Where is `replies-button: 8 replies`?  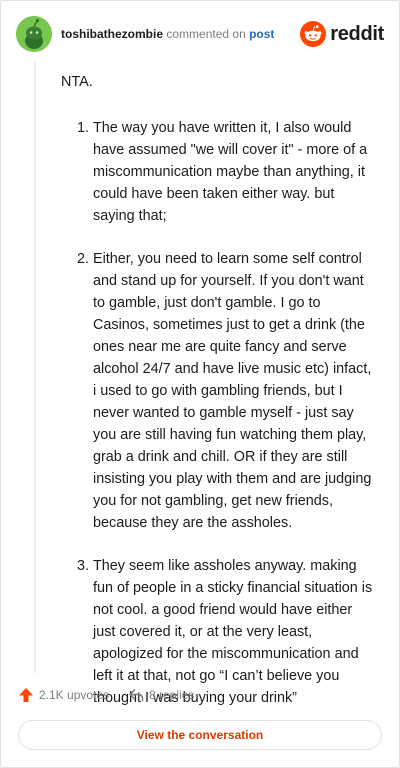
replies-button: 8 replies is located at coordinates (161, 695).